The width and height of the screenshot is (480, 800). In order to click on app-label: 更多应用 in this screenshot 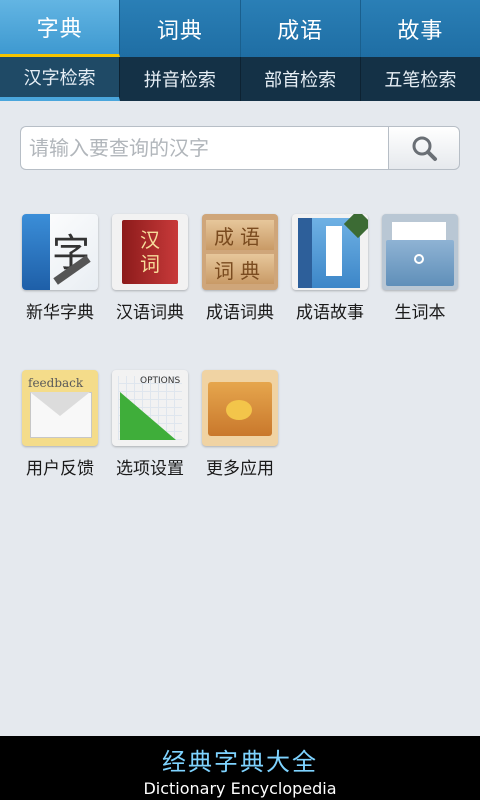, I will do `click(240, 469)`.